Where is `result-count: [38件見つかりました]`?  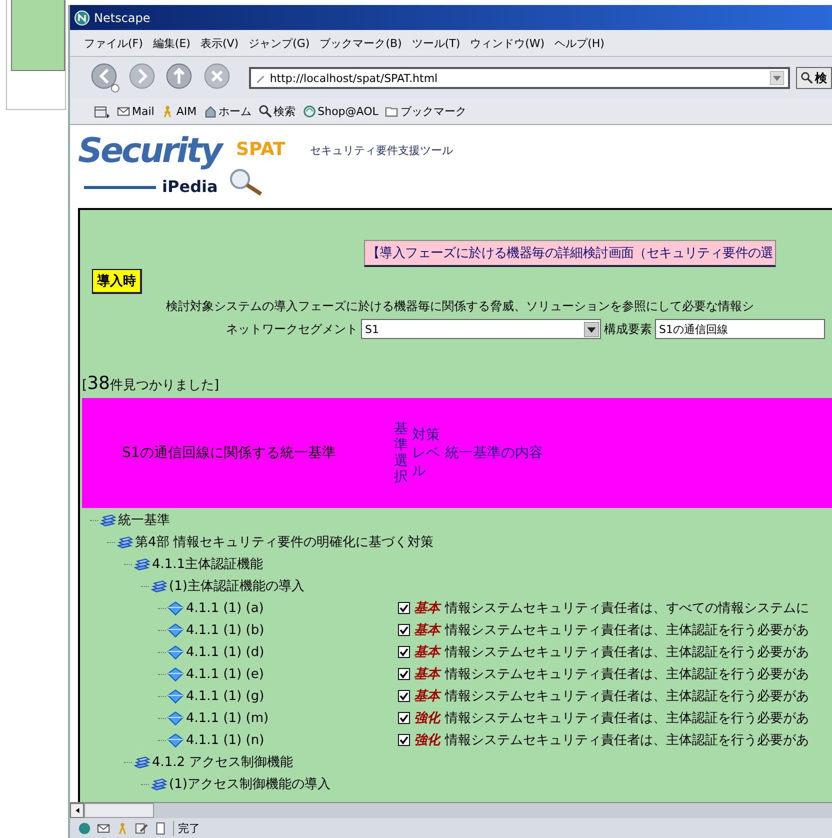
result-count: [38件見つかりました] is located at coordinates (151, 383).